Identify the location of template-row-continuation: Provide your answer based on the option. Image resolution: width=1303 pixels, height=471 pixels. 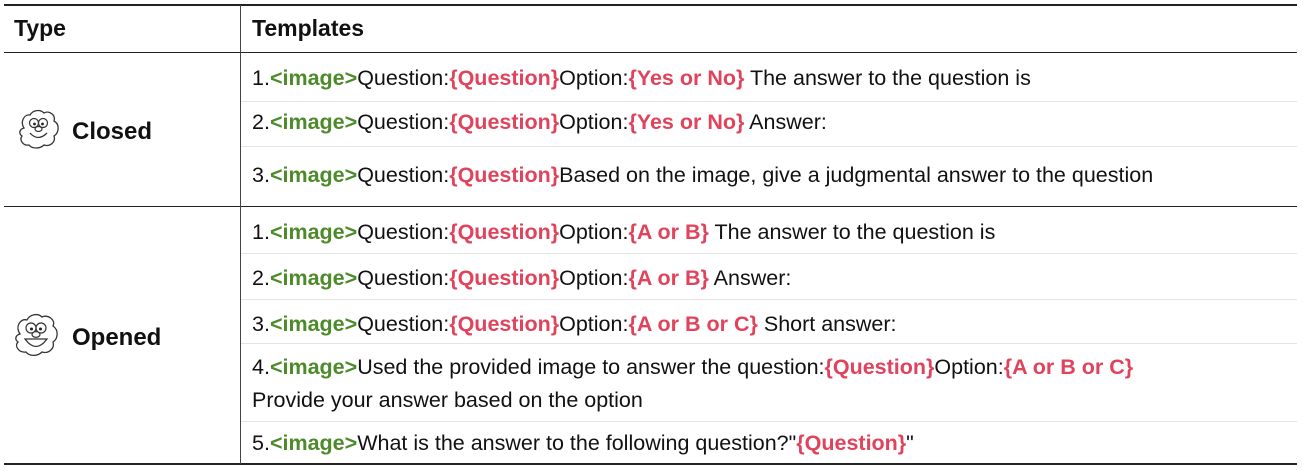
(447, 400).